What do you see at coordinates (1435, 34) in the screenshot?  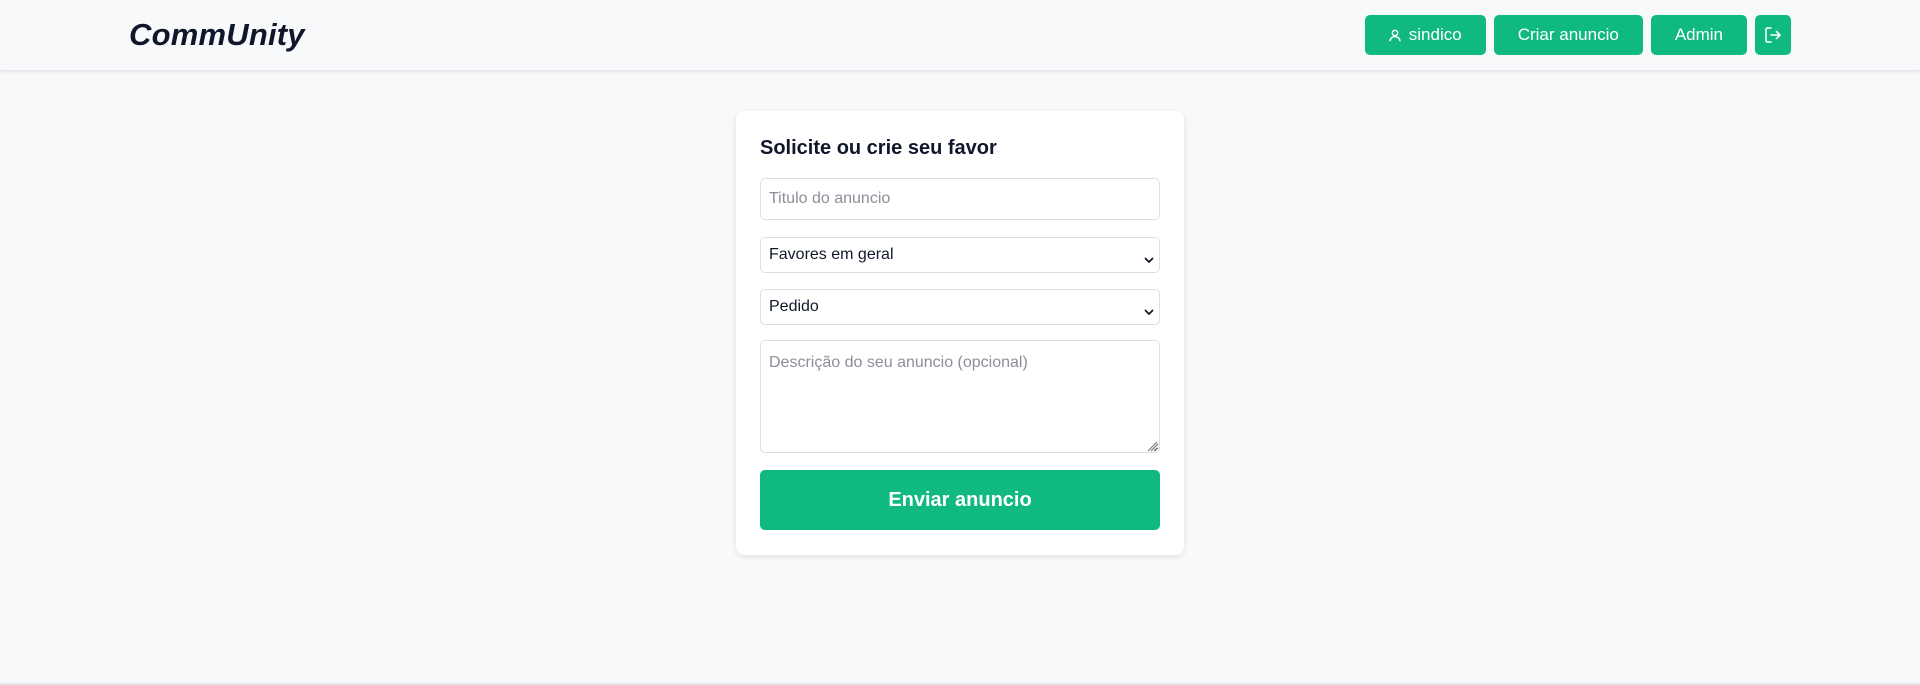 I see `profile-button-label: sindico` at bounding box center [1435, 34].